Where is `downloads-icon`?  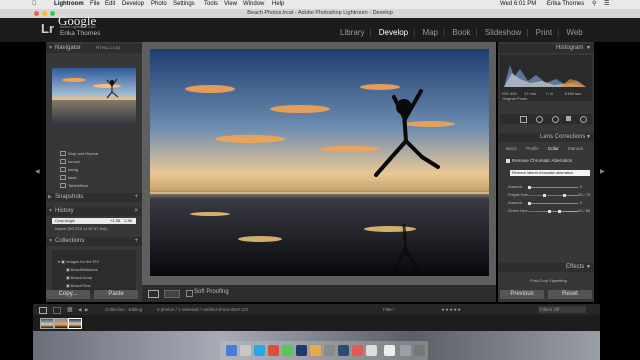
downloads-icon is located at coordinates (405, 350).